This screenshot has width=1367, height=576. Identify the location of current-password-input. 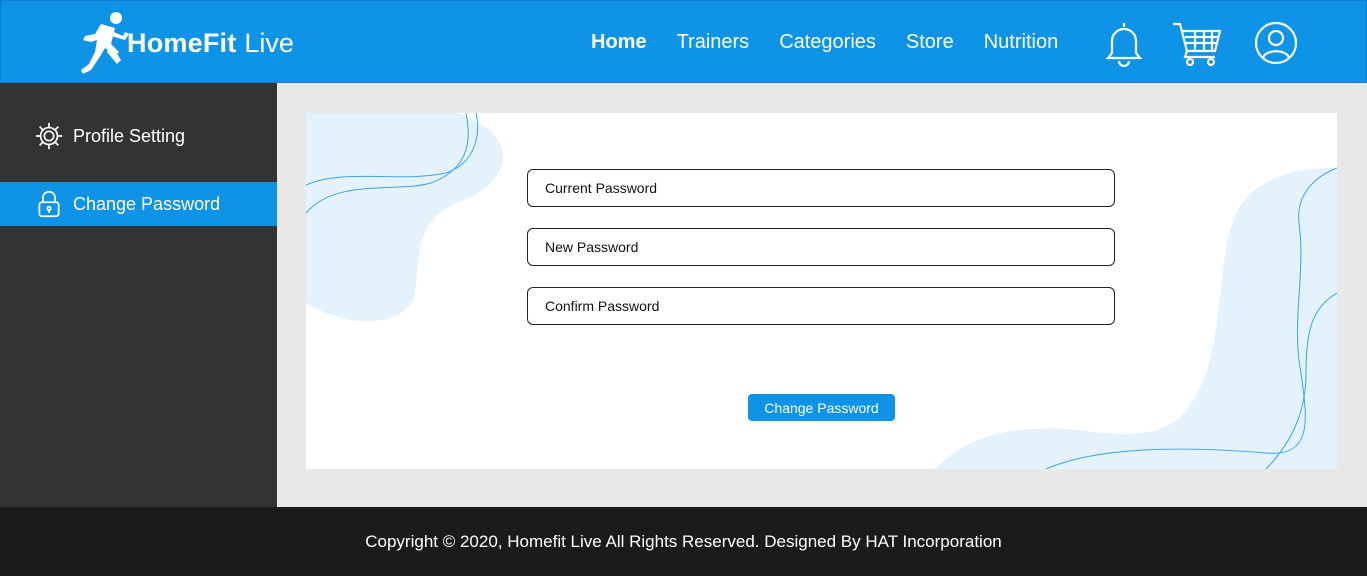
(821, 188).